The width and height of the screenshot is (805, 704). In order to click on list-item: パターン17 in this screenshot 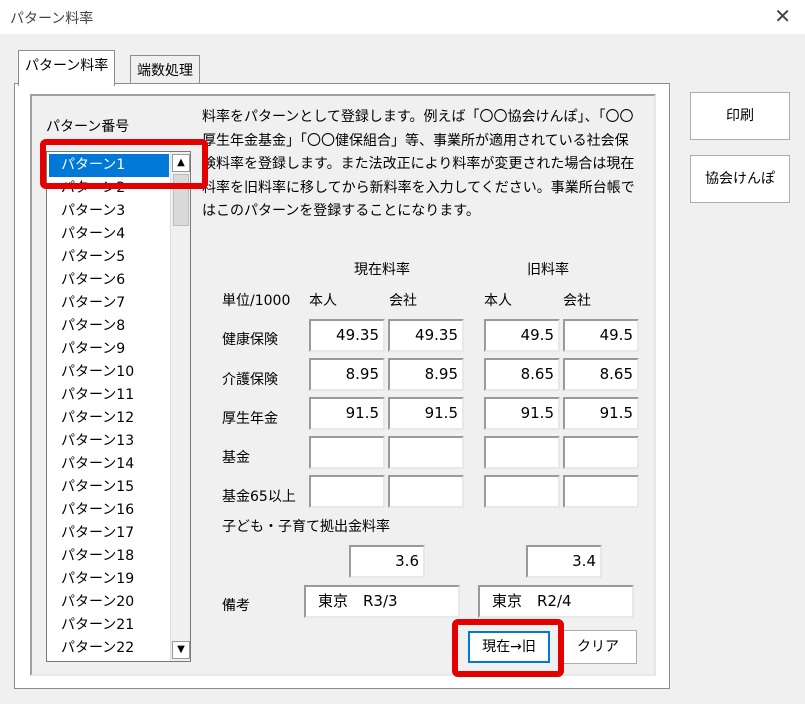, I will do `click(109, 533)`.